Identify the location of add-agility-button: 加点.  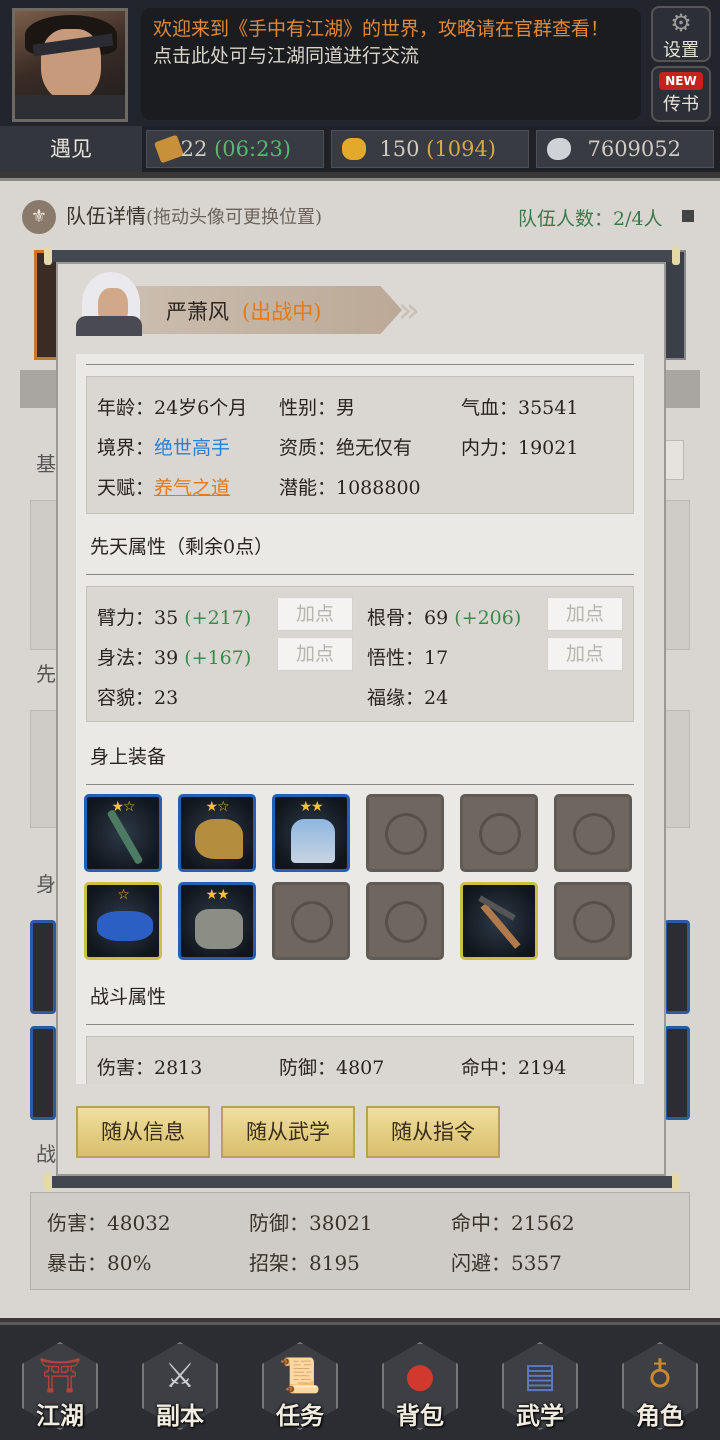
(315, 654).